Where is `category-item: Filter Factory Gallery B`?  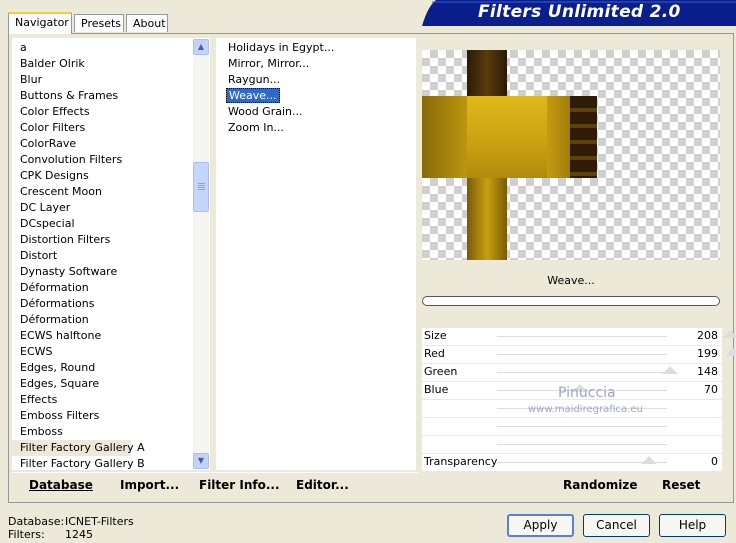
category-item: Filter Factory Gallery B is located at coordinates (111, 463).